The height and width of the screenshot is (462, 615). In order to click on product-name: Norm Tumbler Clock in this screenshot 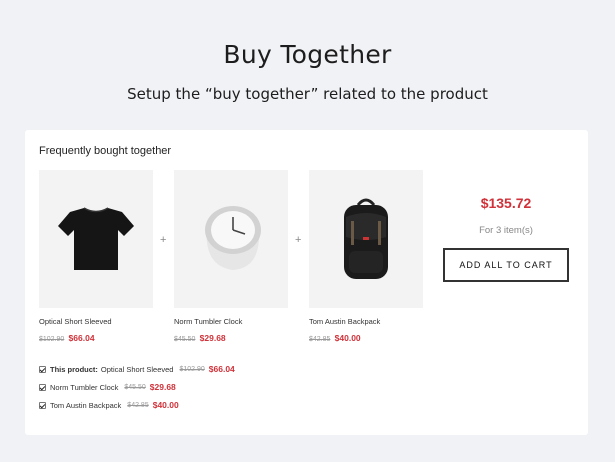, I will do `click(231, 321)`.